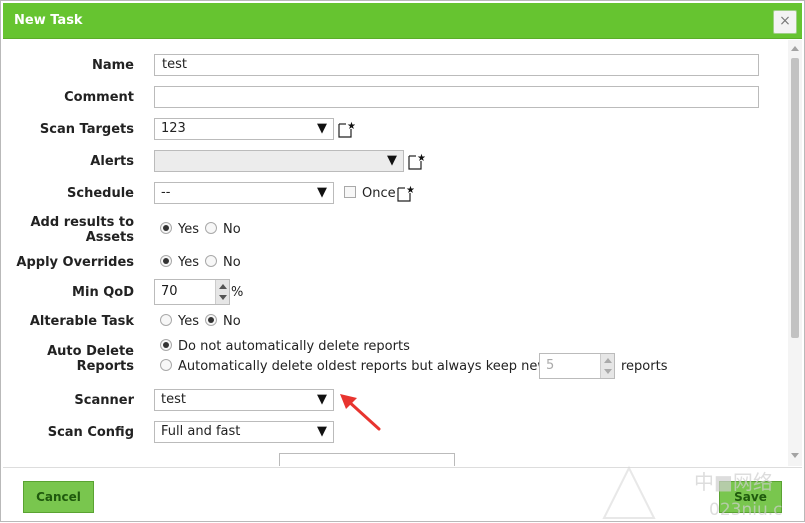  What do you see at coordinates (90, 351) in the screenshot?
I see `auto-delete-label-line1: Auto Delete` at bounding box center [90, 351].